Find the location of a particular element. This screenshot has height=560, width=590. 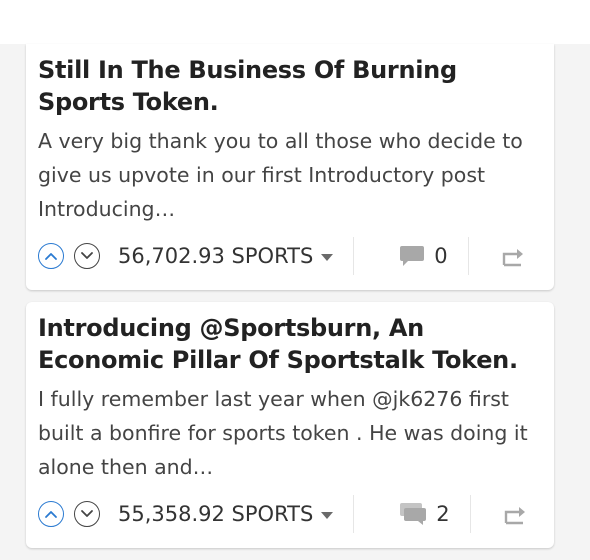

payout-value: 55,358.92 SPORTS is located at coordinates (215, 514).